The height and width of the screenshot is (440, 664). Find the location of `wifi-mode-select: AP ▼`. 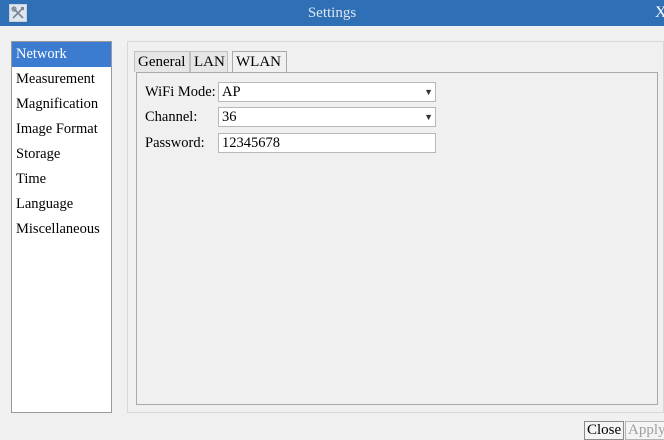

wifi-mode-select: AP ▼ is located at coordinates (327, 92).